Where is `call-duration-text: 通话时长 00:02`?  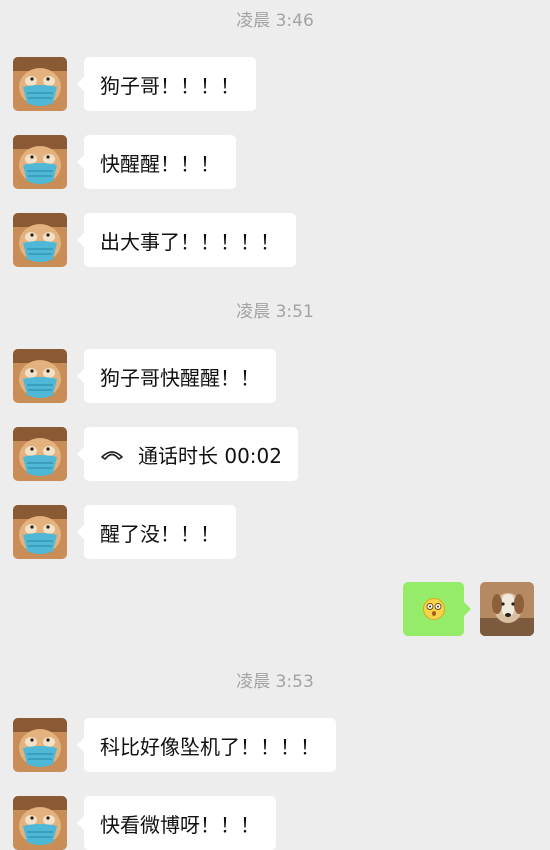 call-duration-text: 通话时长 00:02 is located at coordinates (210, 455).